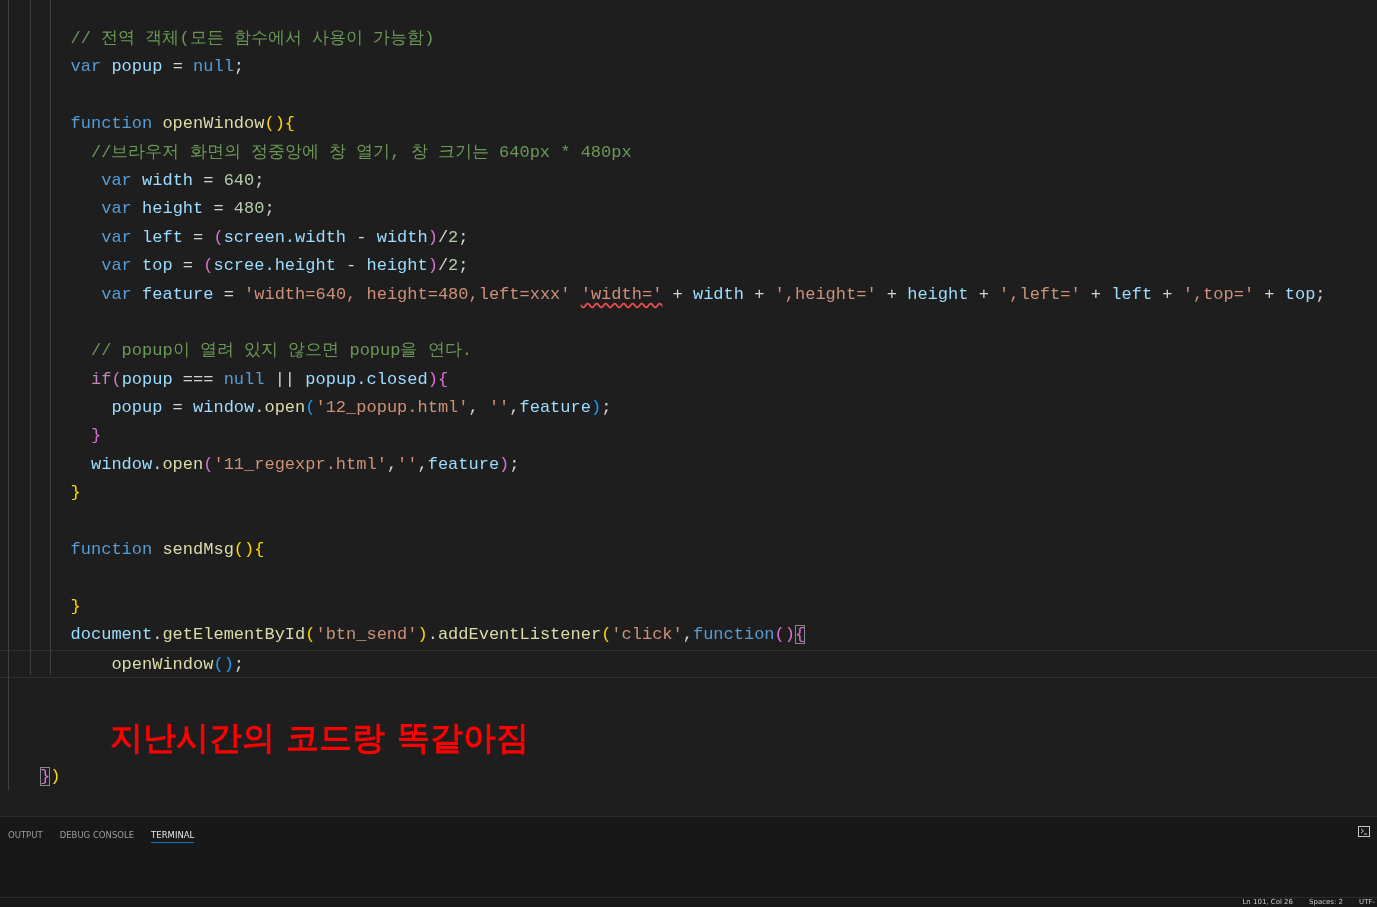  I want to click on code-line: var width = 640;, so click(182, 180).